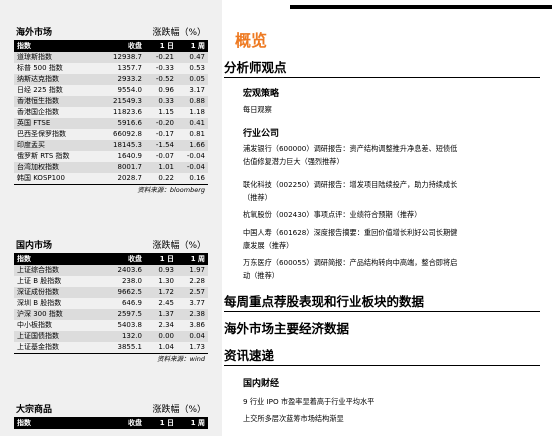 The width and height of the screenshot is (552, 436). Describe the element at coordinates (164, 79) in the screenshot. I see `change-1day: -0.52` at that location.